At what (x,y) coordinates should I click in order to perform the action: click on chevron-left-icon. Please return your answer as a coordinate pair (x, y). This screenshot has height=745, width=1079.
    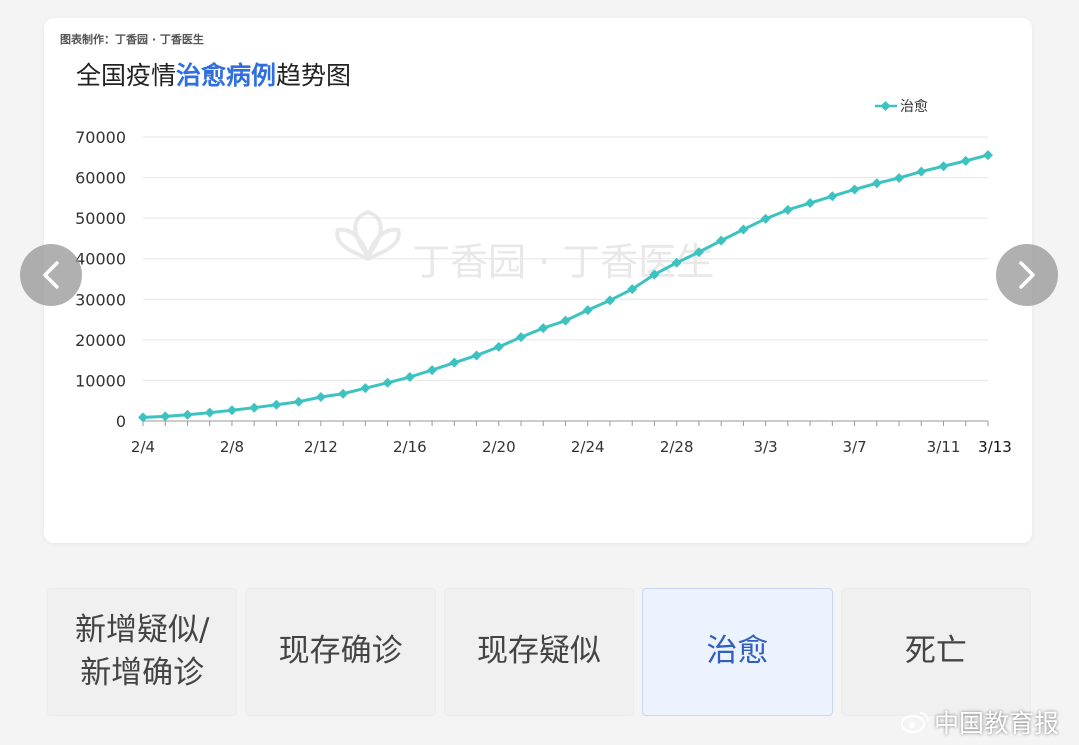
    Looking at the image, I should click on (51, 275).